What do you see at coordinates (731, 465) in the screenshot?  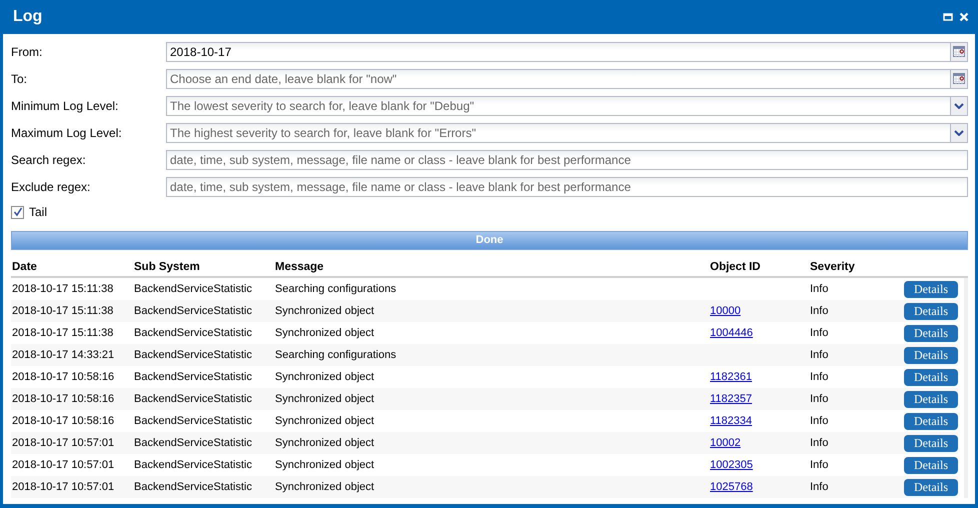 I see `object-link: 1002305` at bounding box center [731, 465].